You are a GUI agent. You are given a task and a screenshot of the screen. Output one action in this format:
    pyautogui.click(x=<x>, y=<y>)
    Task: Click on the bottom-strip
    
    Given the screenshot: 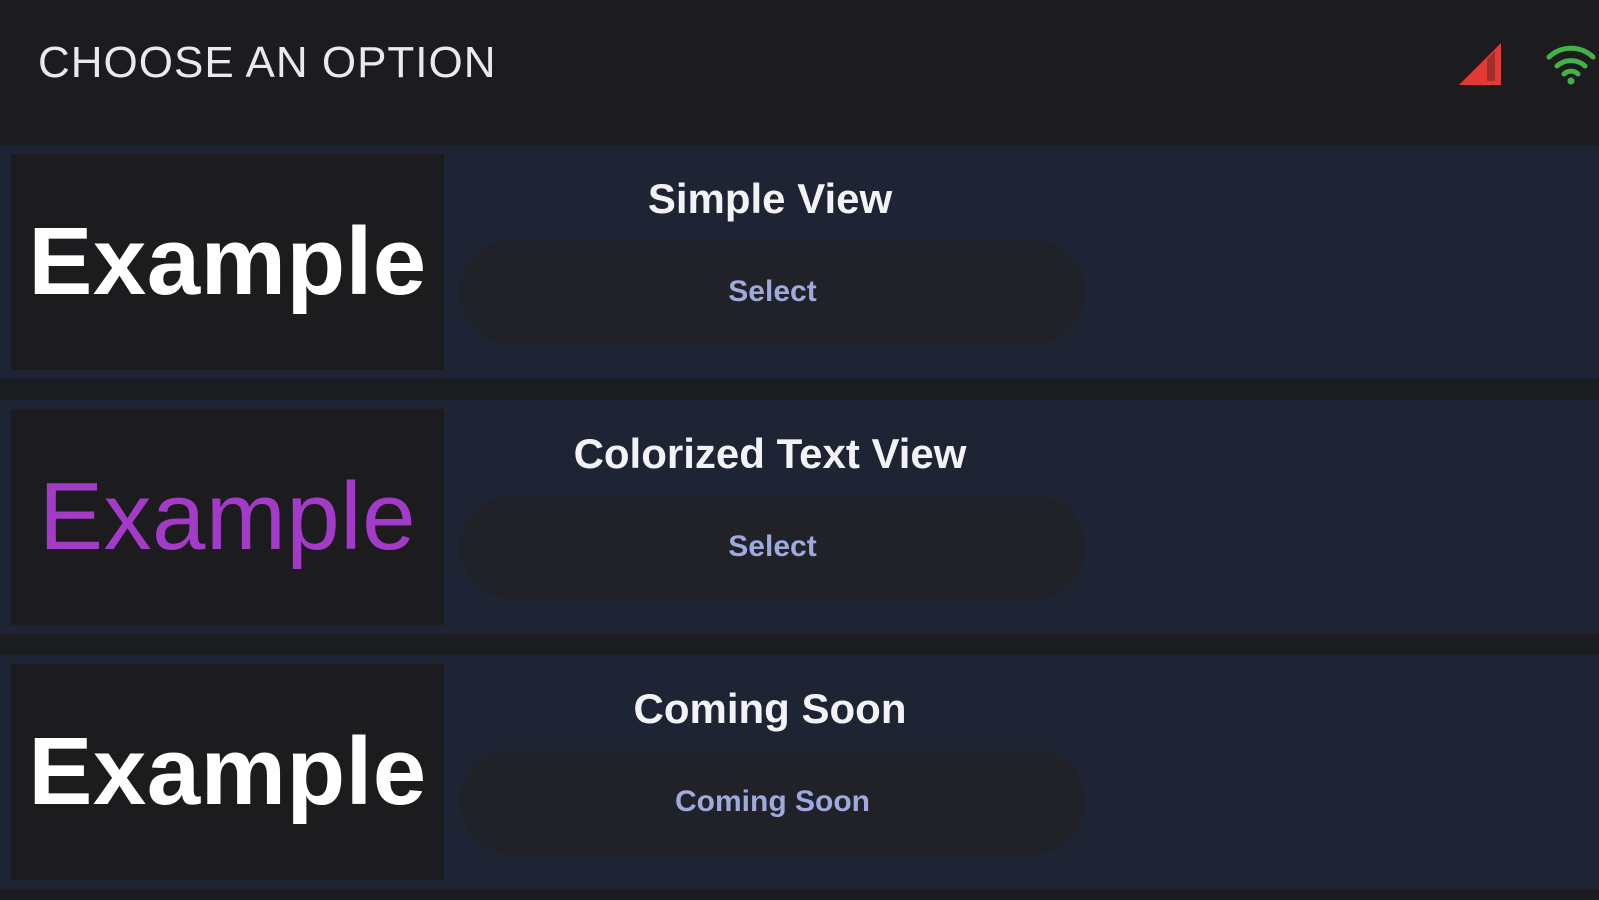 What is the action you would take?
    pyautogui.click(x=799, y=894)
    